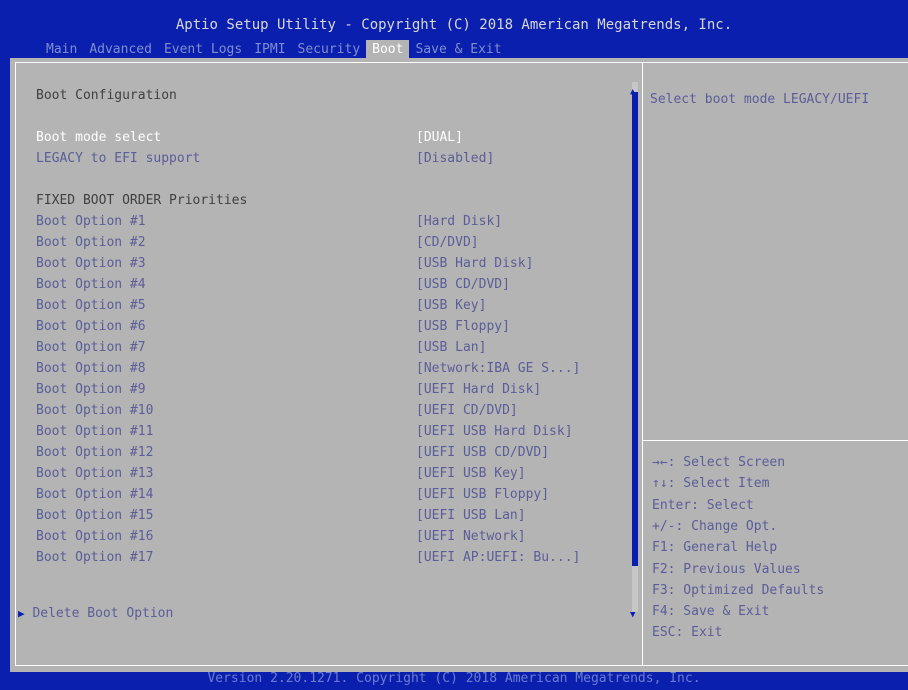 This screenshot has height=690, width=908. I want to click on tab-main: Main, so click(61, 49).